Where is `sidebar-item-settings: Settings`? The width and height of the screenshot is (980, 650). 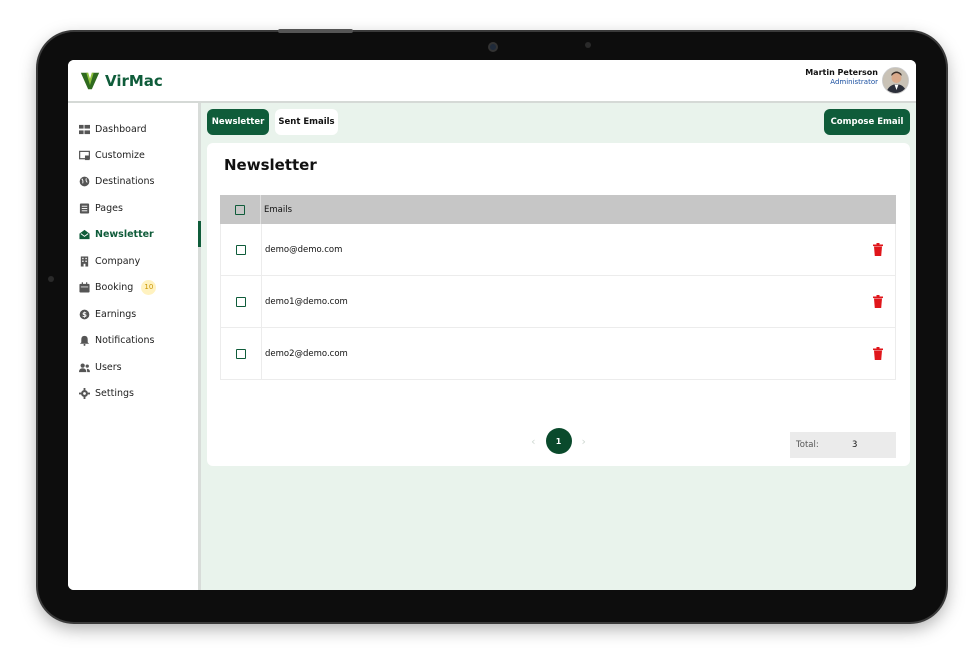 sidebar-item-settings: Settings is located at coordinates (139, 393).